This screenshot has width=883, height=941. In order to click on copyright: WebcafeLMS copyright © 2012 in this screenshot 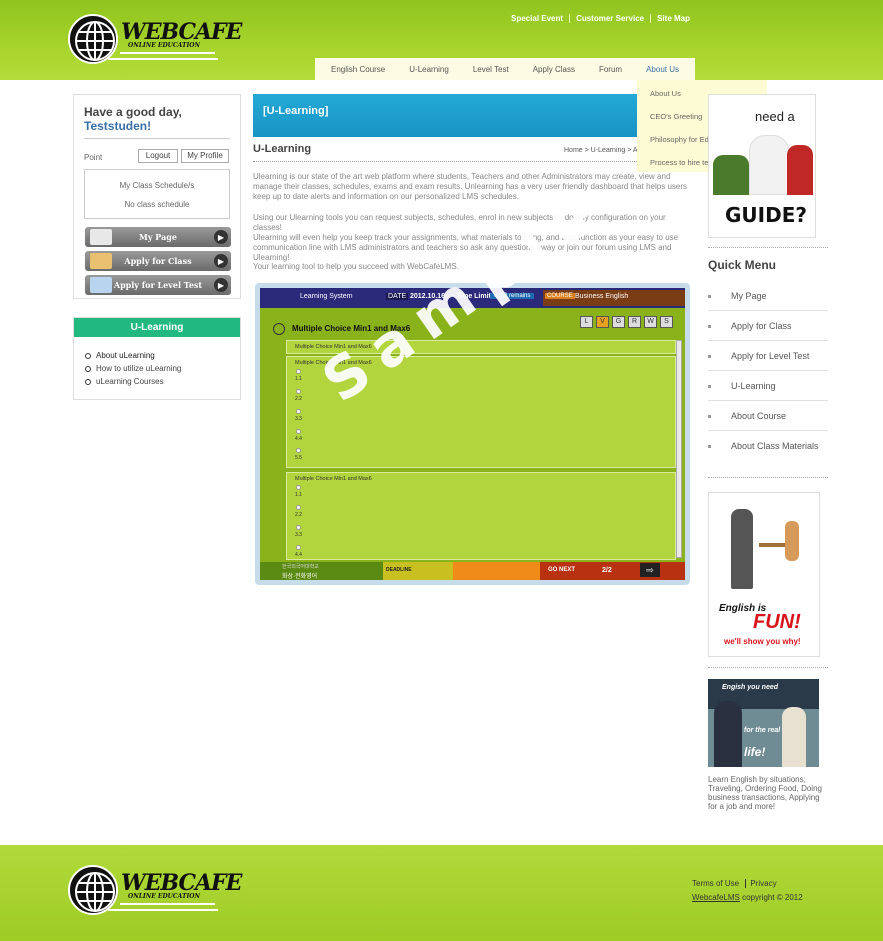, I will do `click(747, 897)`.